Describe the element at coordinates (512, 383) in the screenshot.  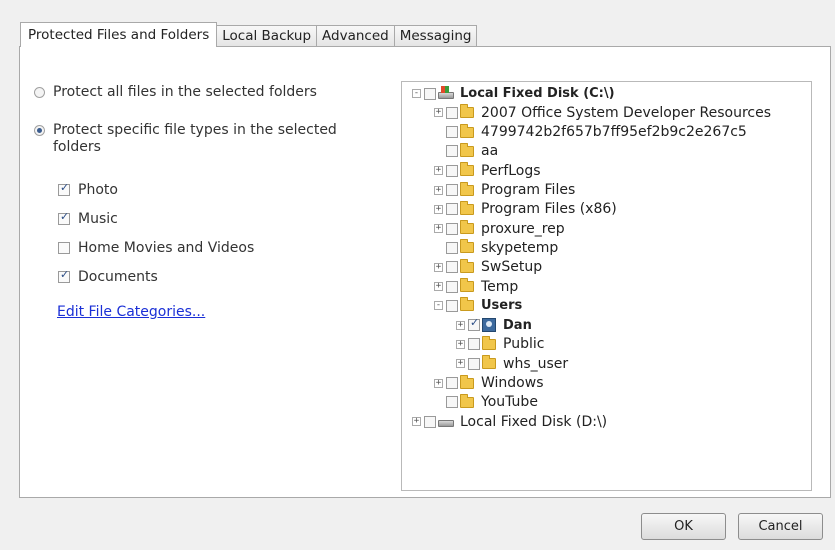
I see `tree-node-label: Windows` at that location.